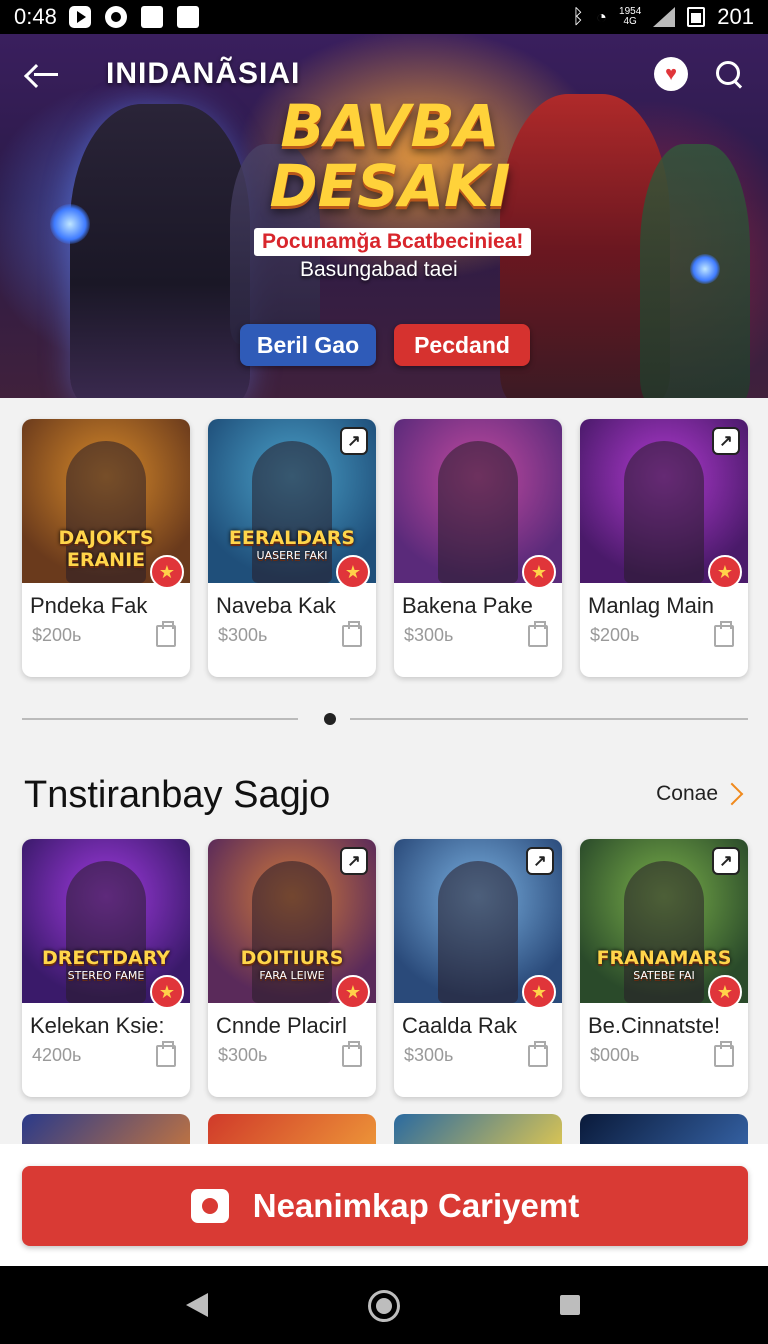 The height and width of the screenshot is (1344, 768). I want to click on app-title: INIDANÃSIAI, so click(203, 73).